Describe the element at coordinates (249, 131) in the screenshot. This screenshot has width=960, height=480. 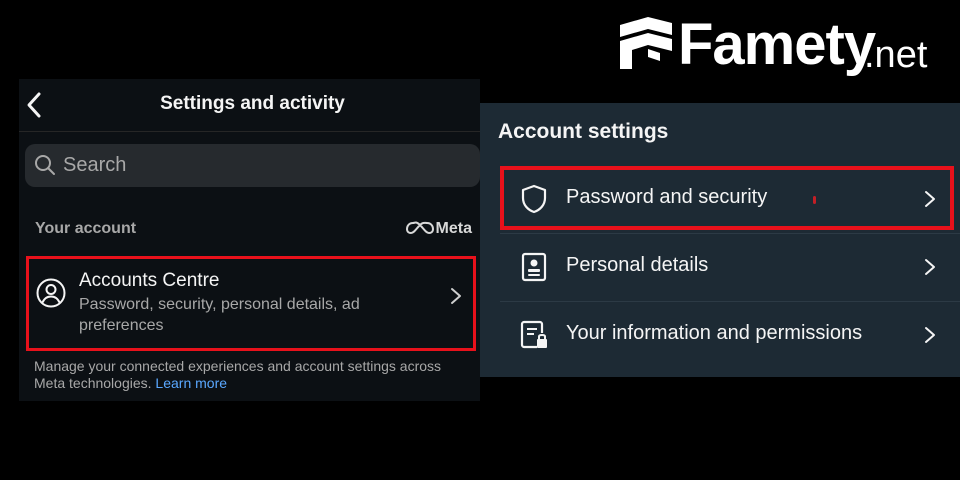
I see `header-divider` at that location.